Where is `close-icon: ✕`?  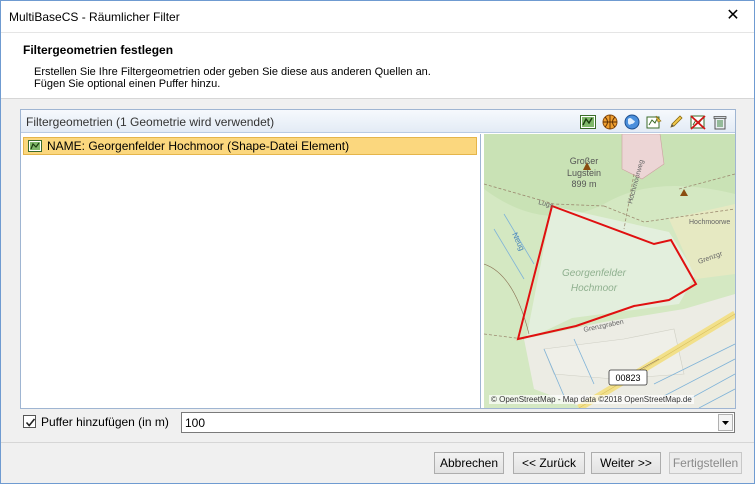
close-icon: ✕ is located at coordinates (733, 16).